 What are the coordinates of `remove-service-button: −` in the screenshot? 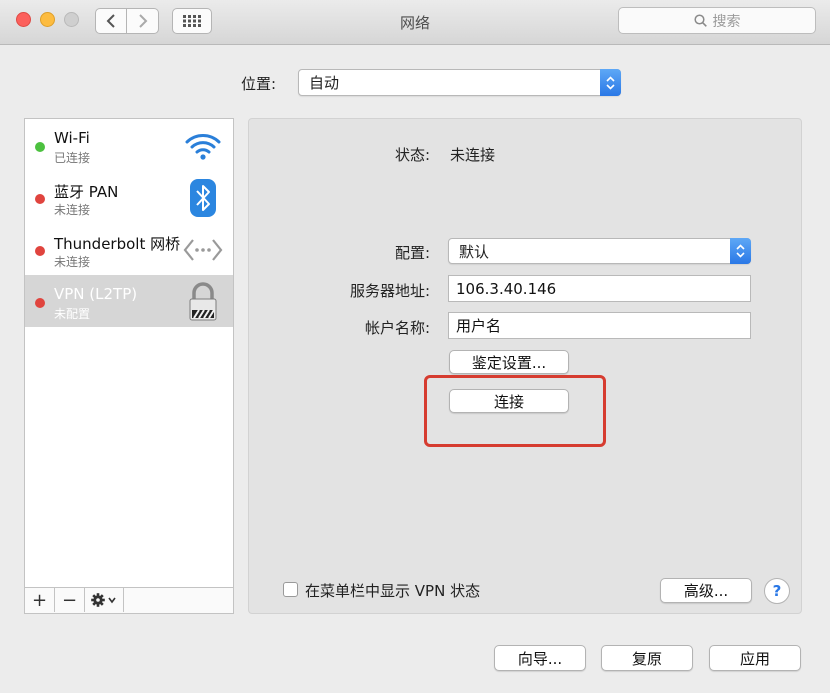 It's located at (70, 600).